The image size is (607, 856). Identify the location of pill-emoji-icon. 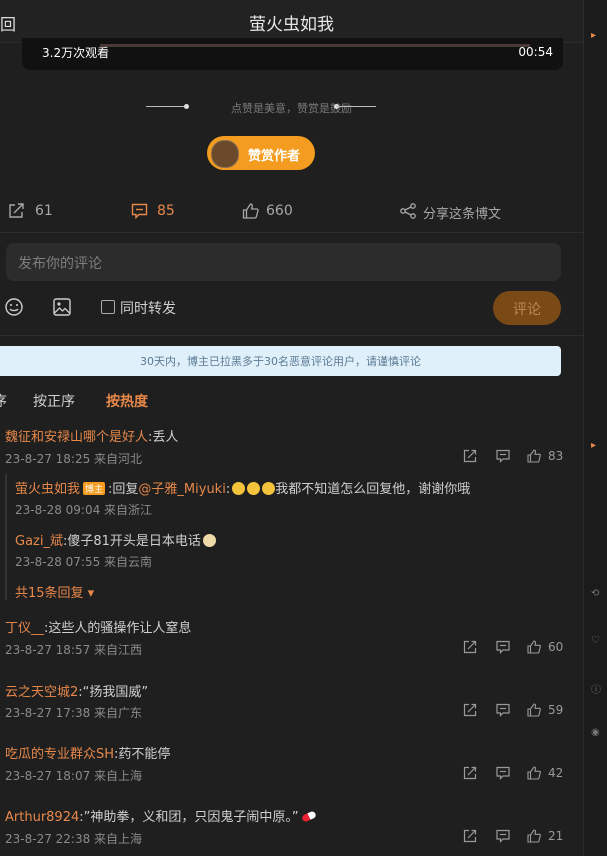
(308, 816).